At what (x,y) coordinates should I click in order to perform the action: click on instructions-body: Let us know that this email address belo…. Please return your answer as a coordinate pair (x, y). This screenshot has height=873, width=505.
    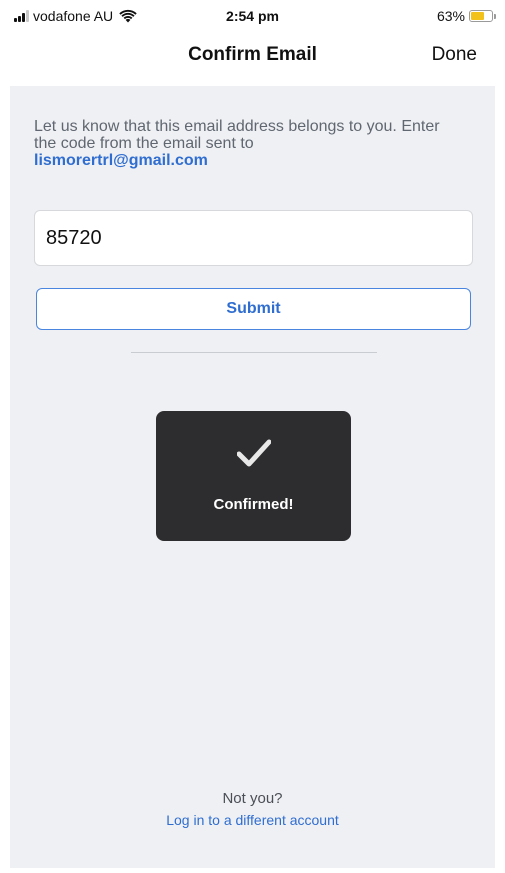
    Looking at the image, I should click on (237, 135).